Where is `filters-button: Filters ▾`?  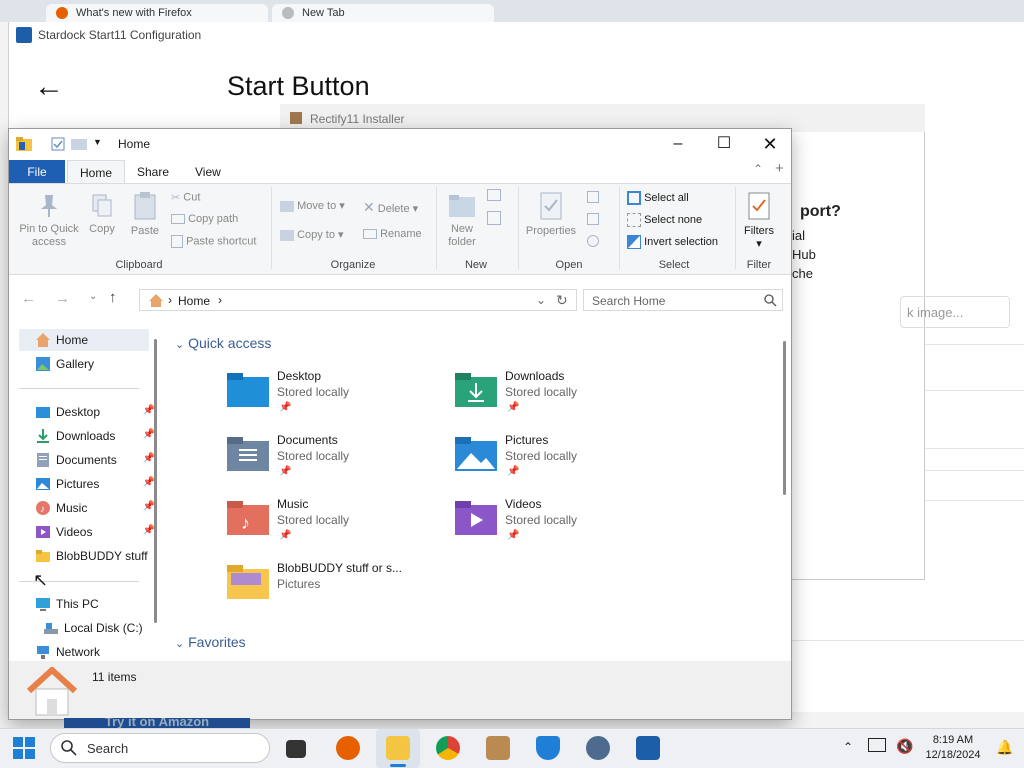 filters-button: Filters ▾ is located at coordinates (759, 221).